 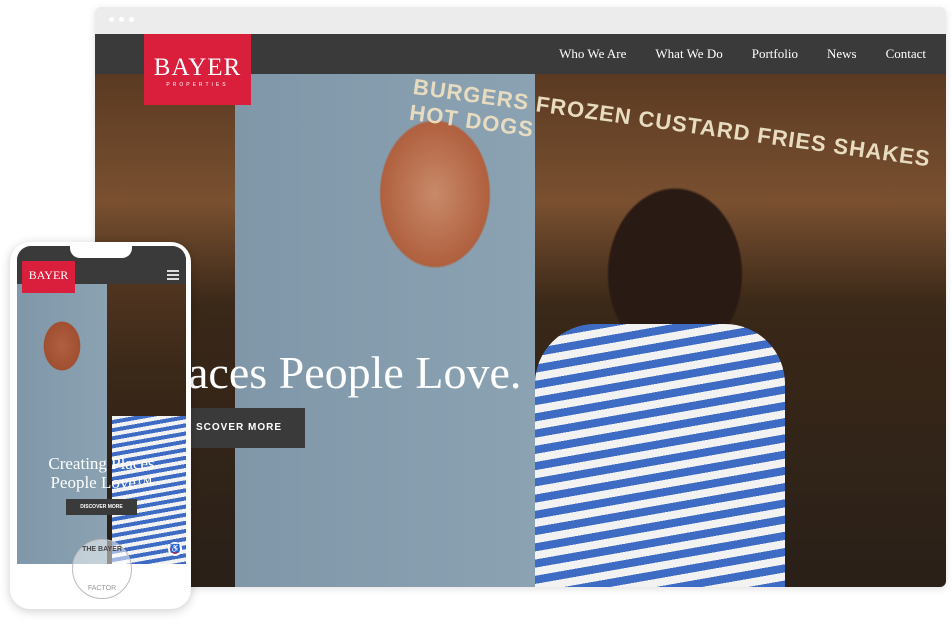 I want to click on mobile-logo: BAYER, so click(x=48, y=277).